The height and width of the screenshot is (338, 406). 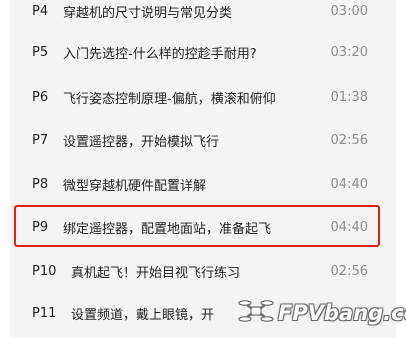 I want to click on playlist-item-p8: P8 微型穿越机硬件配置详解 04:40, so click(x=203, y=184).